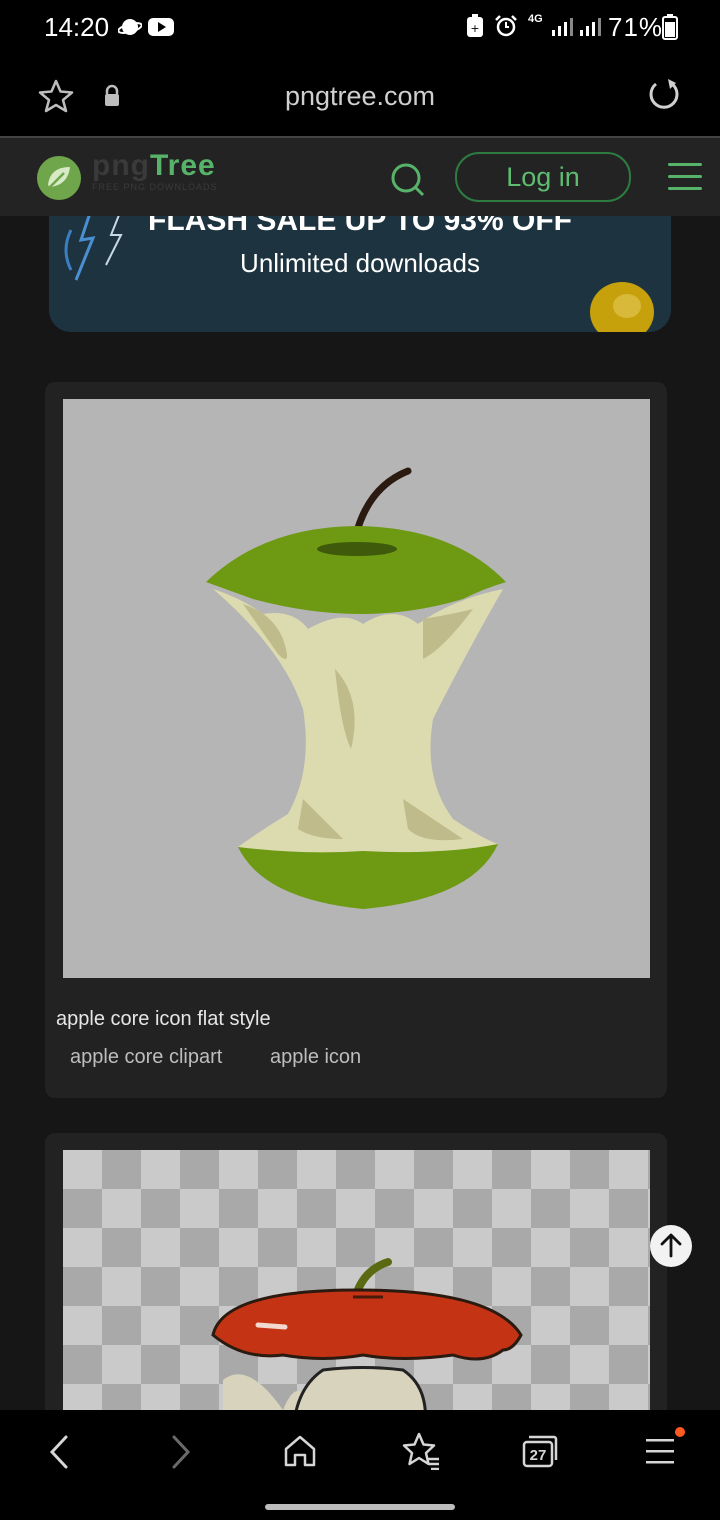  Describe the element at coordinates (680, 1432) in the screenshot. I see `menu-notification-dot` at that location.